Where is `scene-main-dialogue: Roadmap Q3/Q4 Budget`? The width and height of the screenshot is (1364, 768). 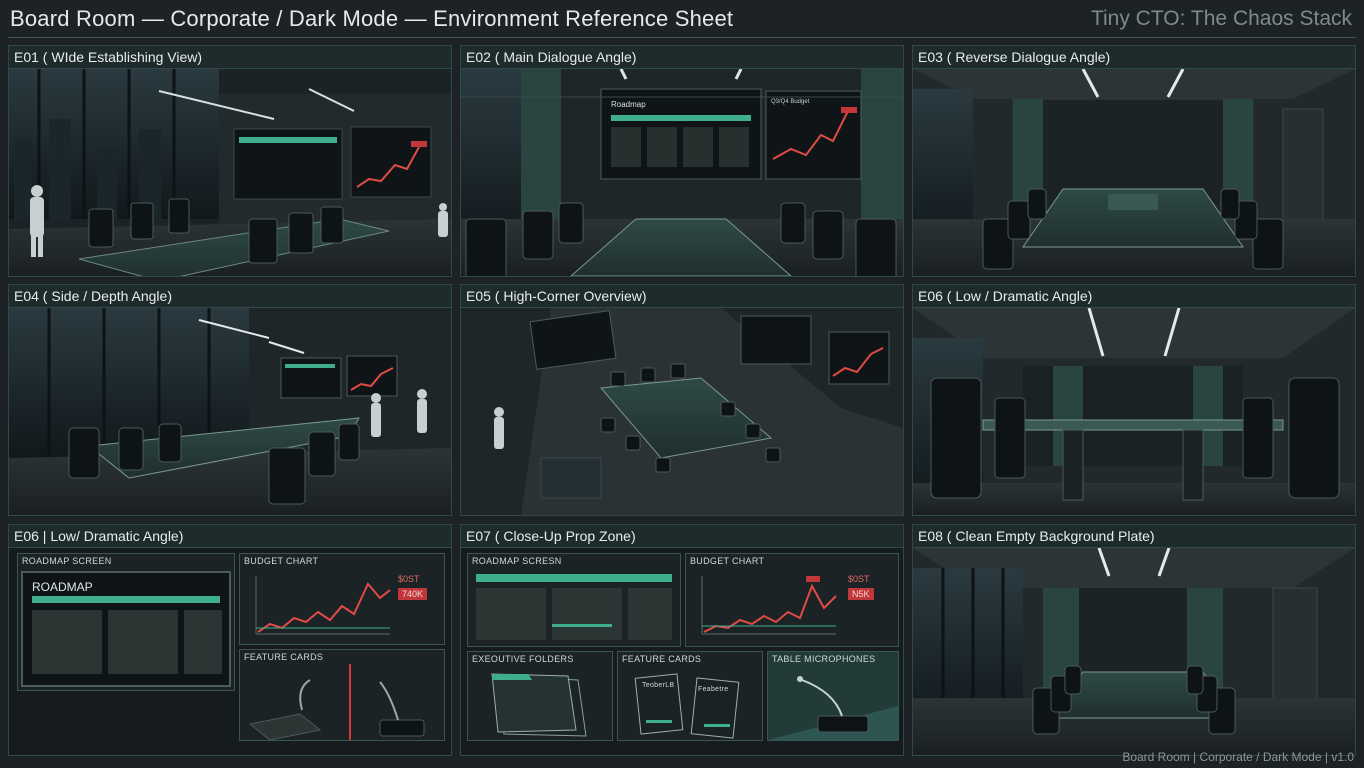 scene-main-dialogue: Roadmap Q3/Q4 Budget is located at coordinates (682, 172).